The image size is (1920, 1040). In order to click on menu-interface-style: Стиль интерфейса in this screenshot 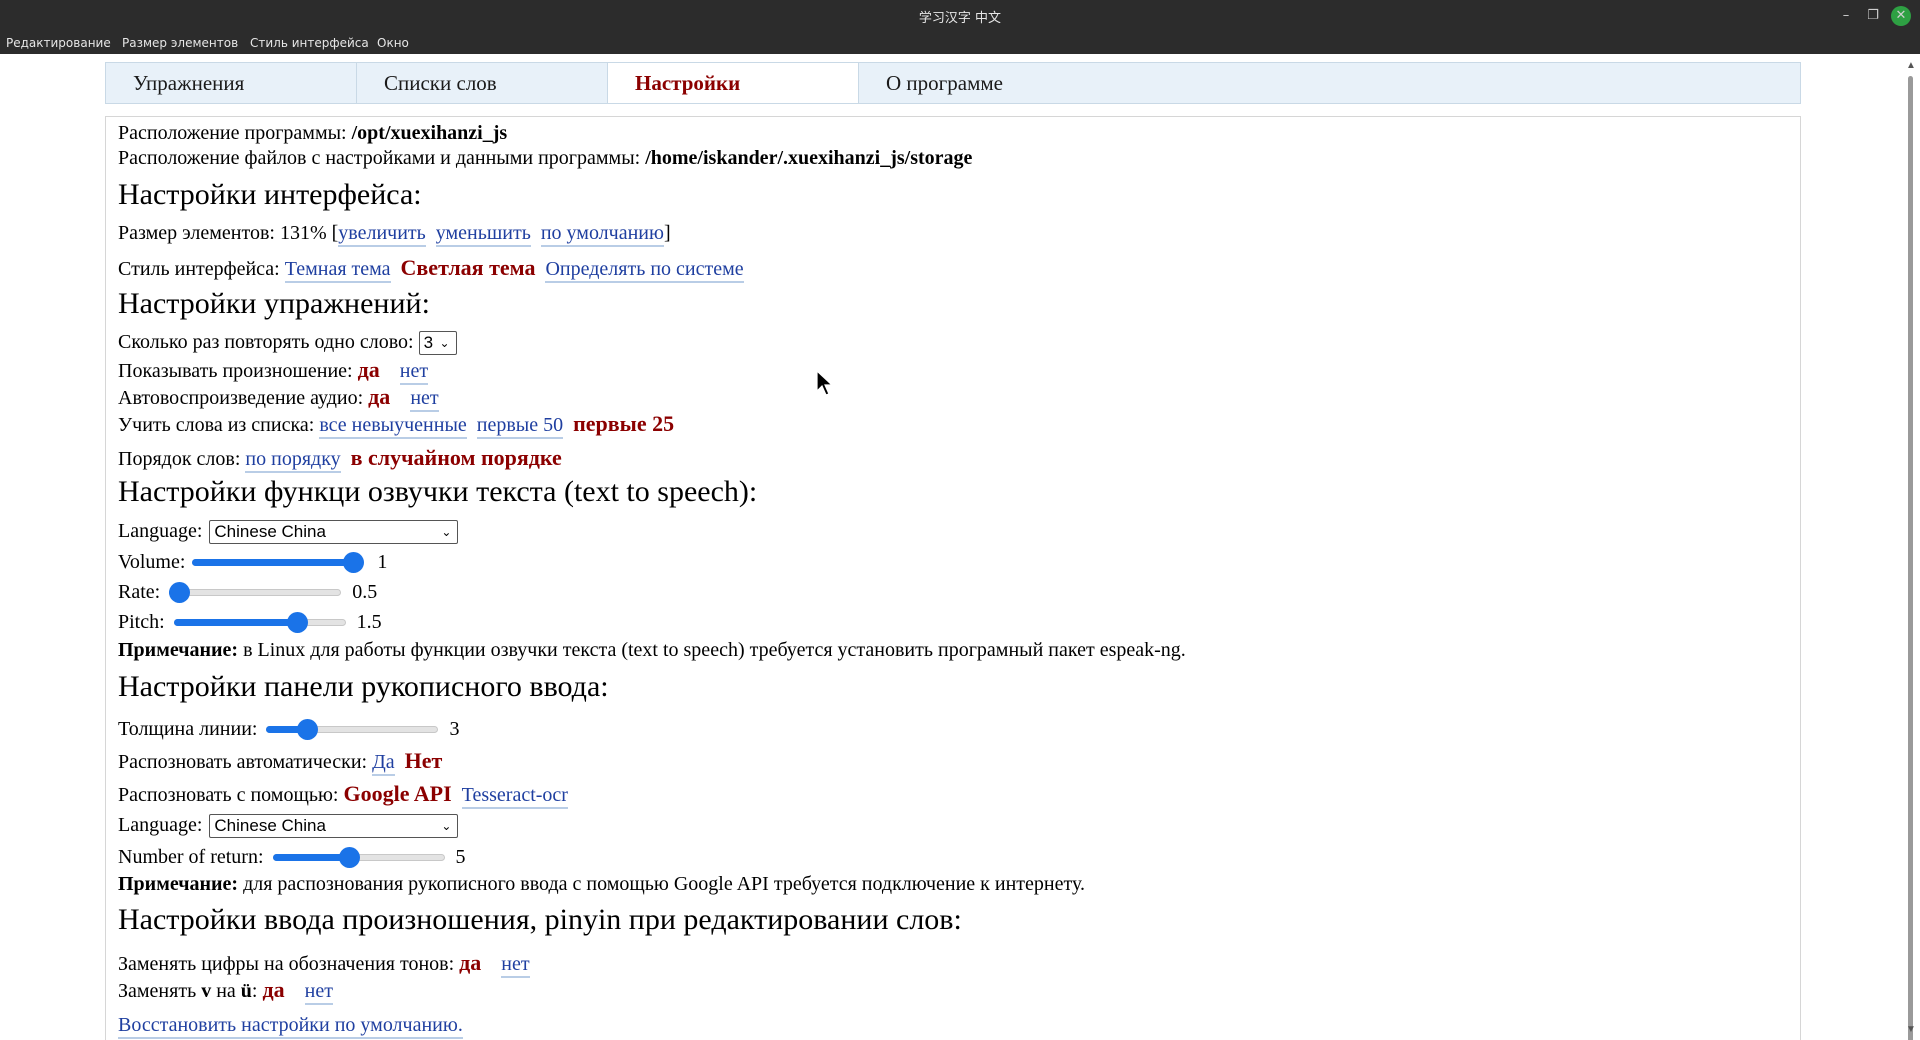, I will do `click(309, 43)`.